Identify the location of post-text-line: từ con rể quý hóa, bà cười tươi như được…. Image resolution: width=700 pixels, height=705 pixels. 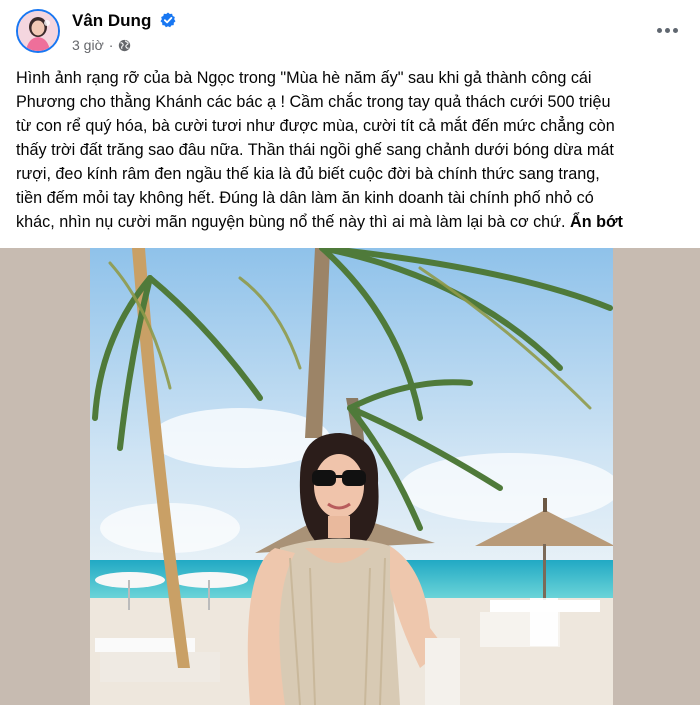
(315, 126).